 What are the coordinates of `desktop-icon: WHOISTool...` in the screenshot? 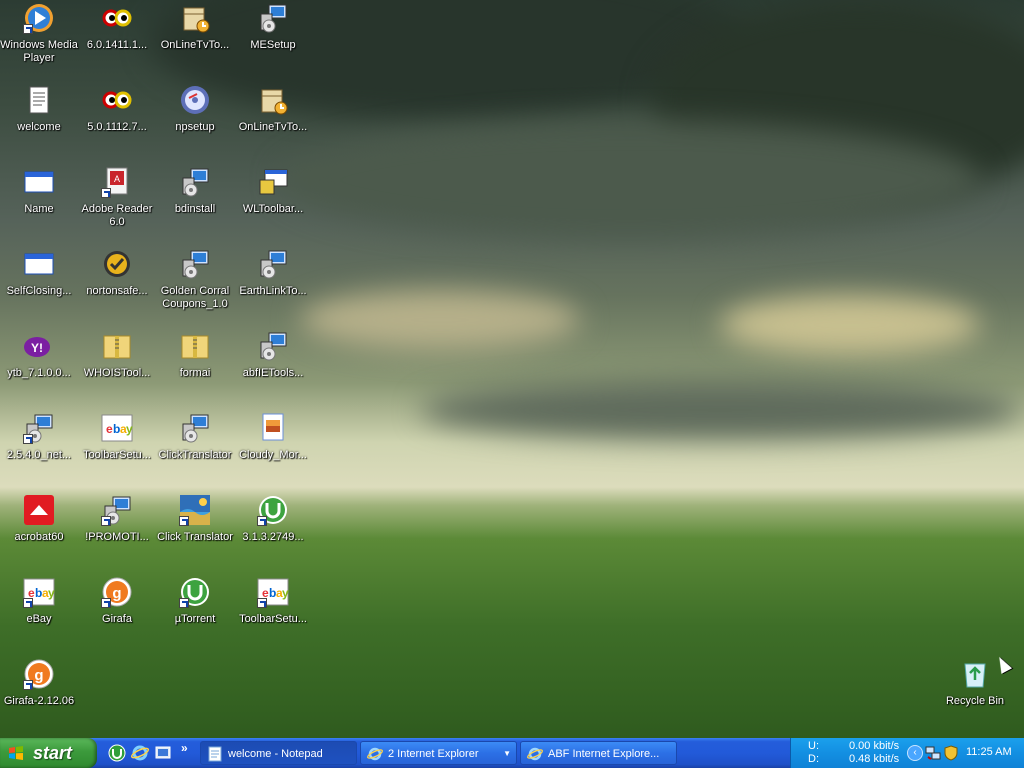 It's located at (117, 370).